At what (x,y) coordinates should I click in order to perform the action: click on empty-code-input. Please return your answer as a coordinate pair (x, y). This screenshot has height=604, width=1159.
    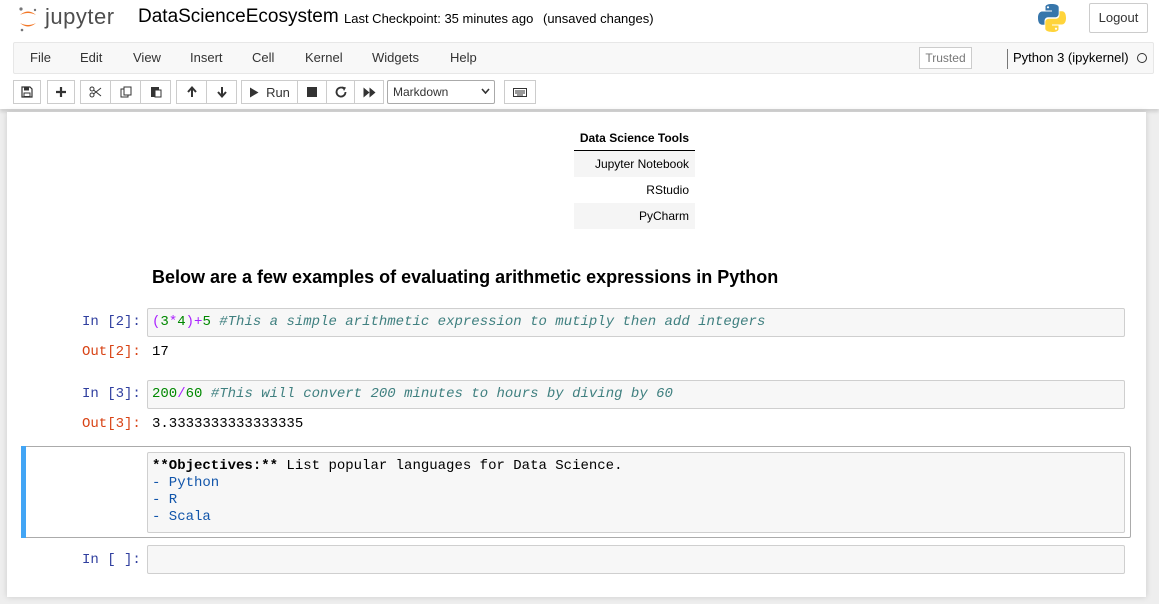
    Looking at the image, I should click on (636, 559).